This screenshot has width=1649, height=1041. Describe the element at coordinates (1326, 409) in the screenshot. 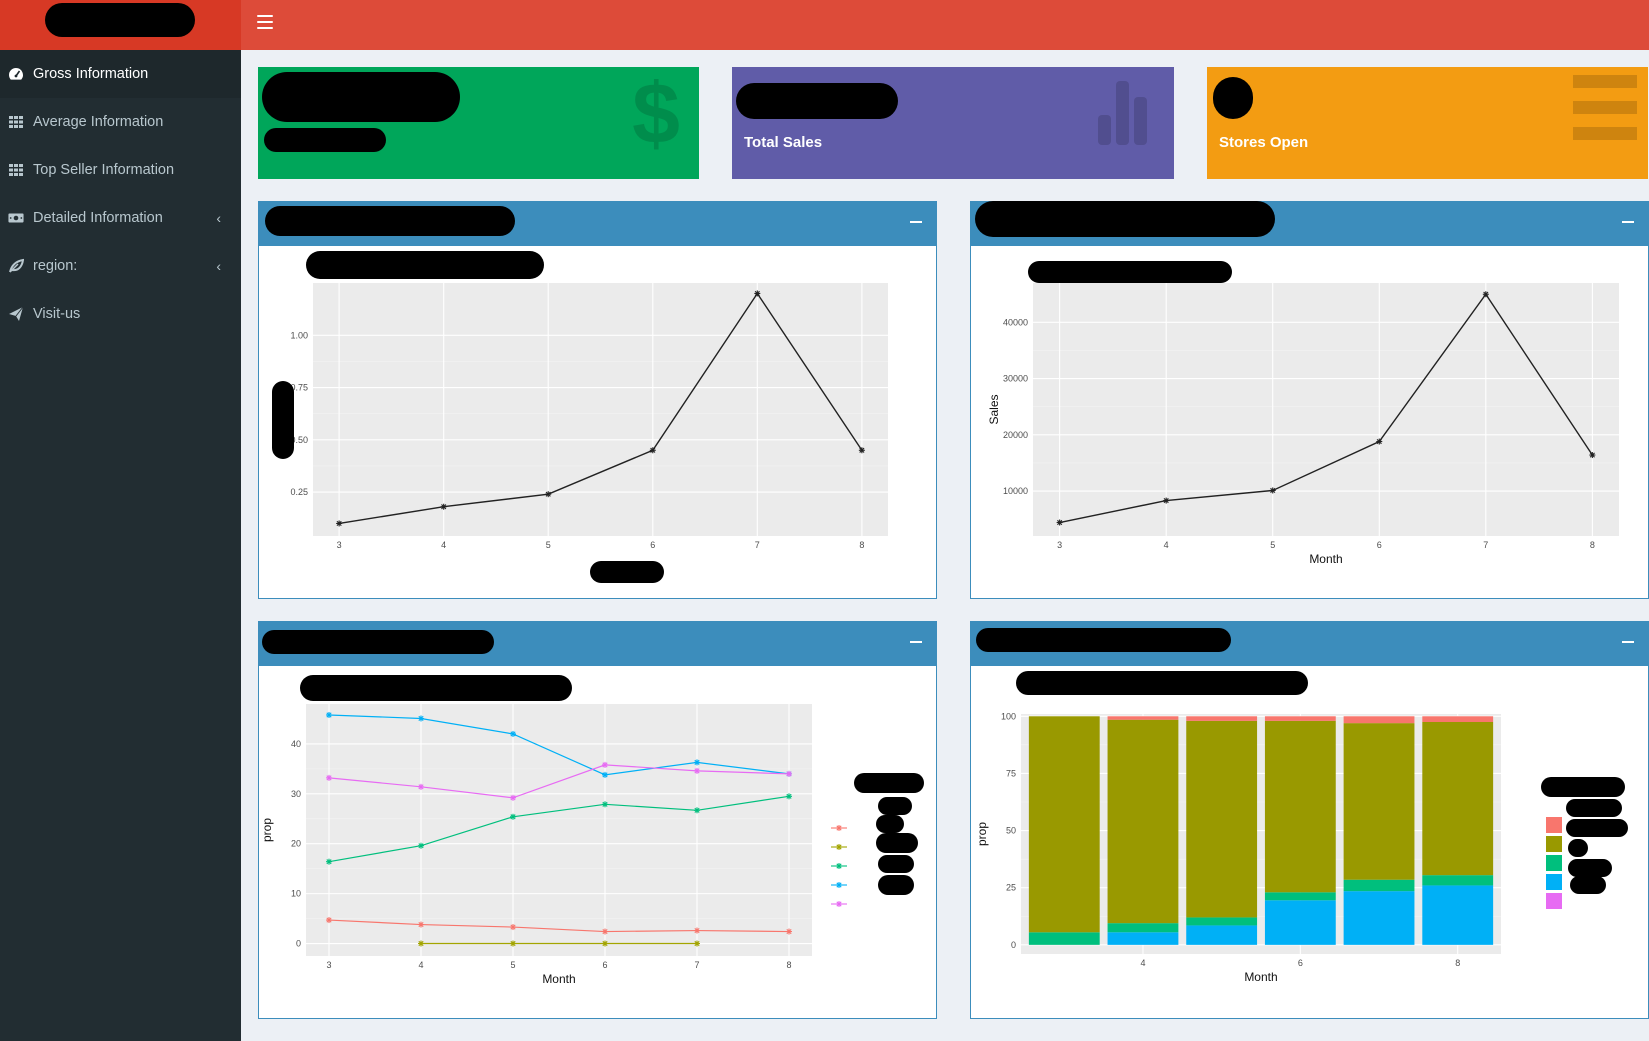

I see `plot-background` at that location.